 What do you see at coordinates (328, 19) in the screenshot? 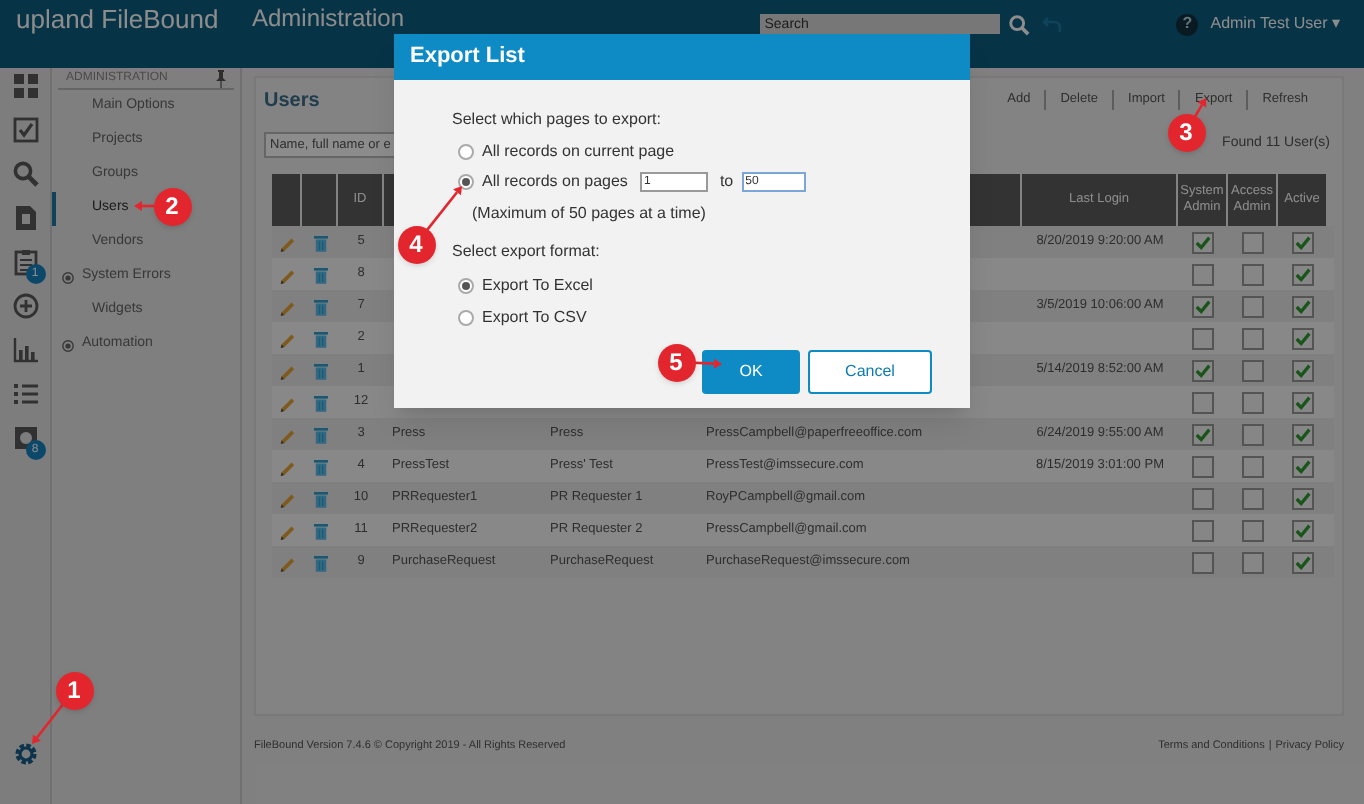
I see `page-title: Administration` at bounding box center [328, 19].